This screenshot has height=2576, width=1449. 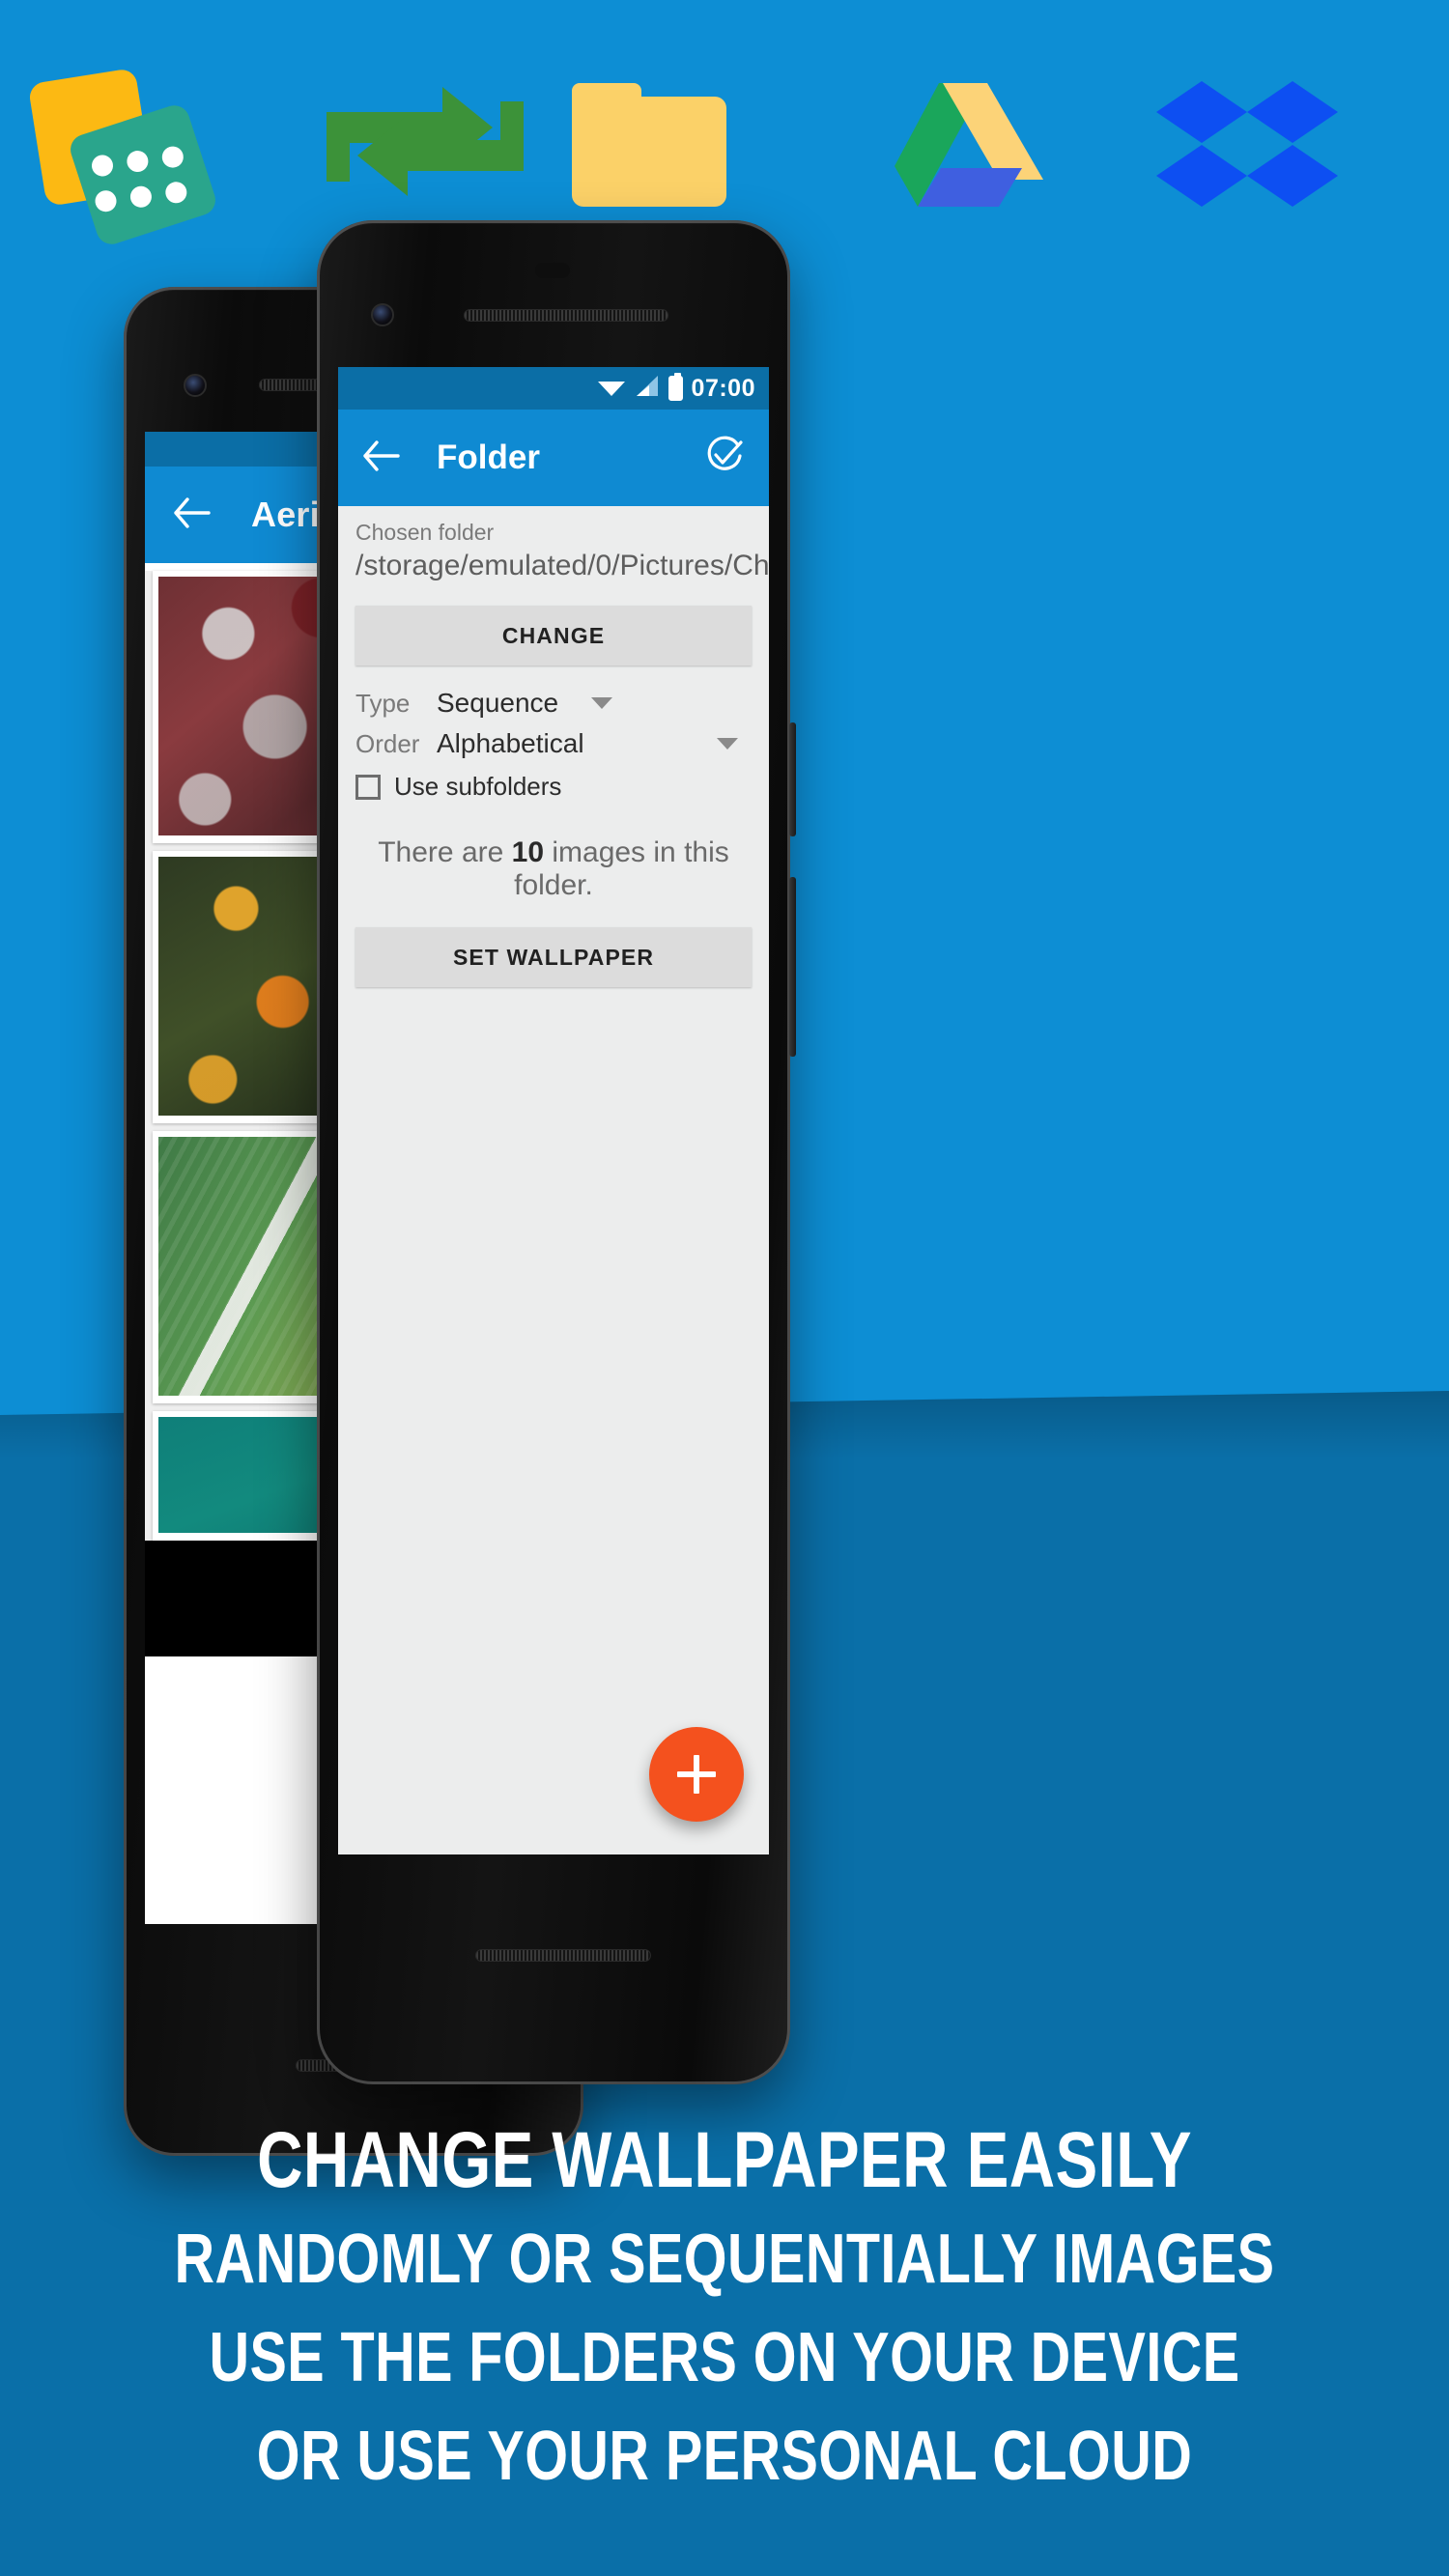 What do you see at coordinates (649, 145) in the screenshot?
I see `folder-icon` at bounding box center [649, 145].